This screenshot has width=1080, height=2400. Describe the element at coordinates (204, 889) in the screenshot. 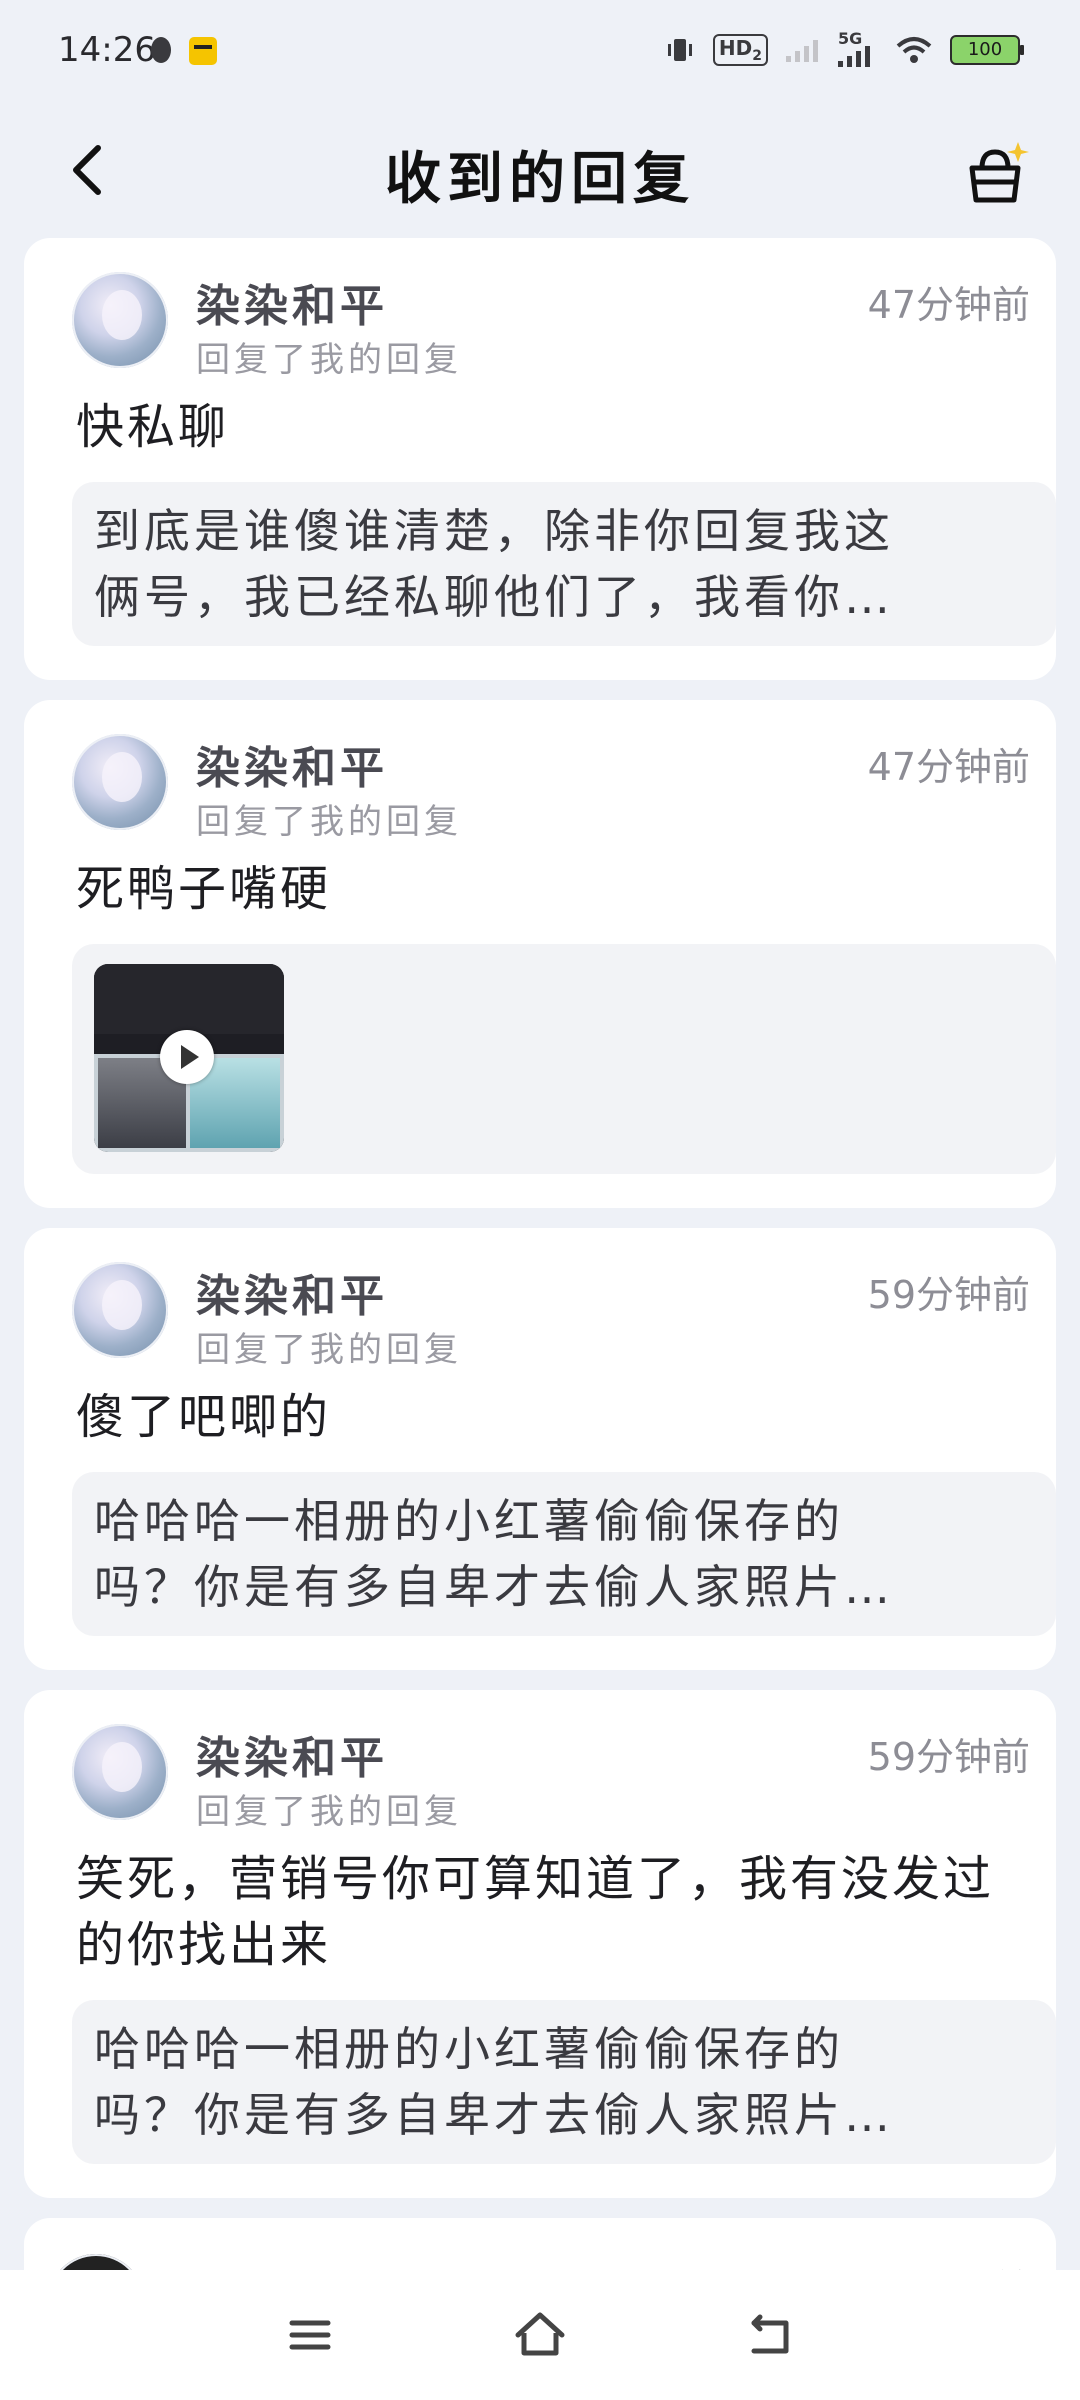

I see `reply-text: 死鸭子嘴硬` at that location.